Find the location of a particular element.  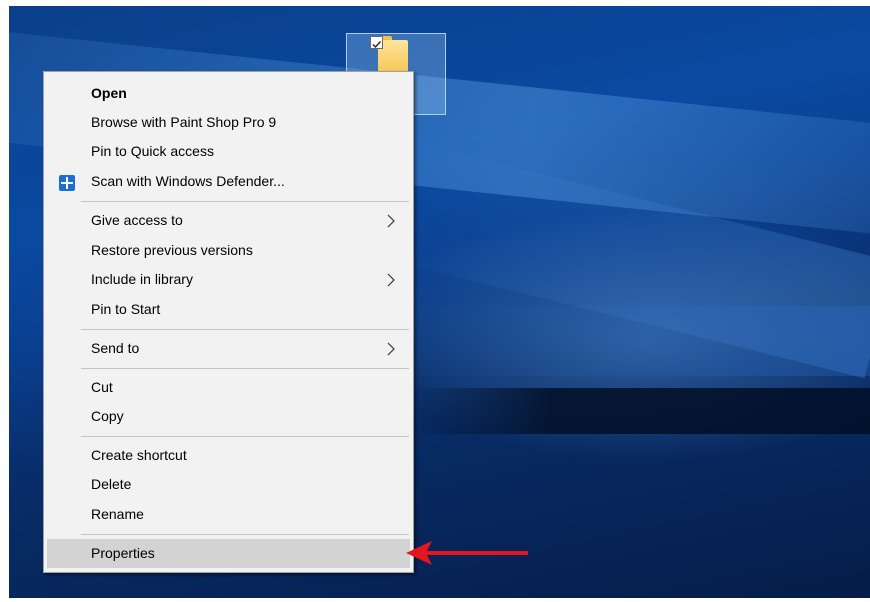

menu-item-restore-previous: Restore previous versions is located at coordinates (228, 250).